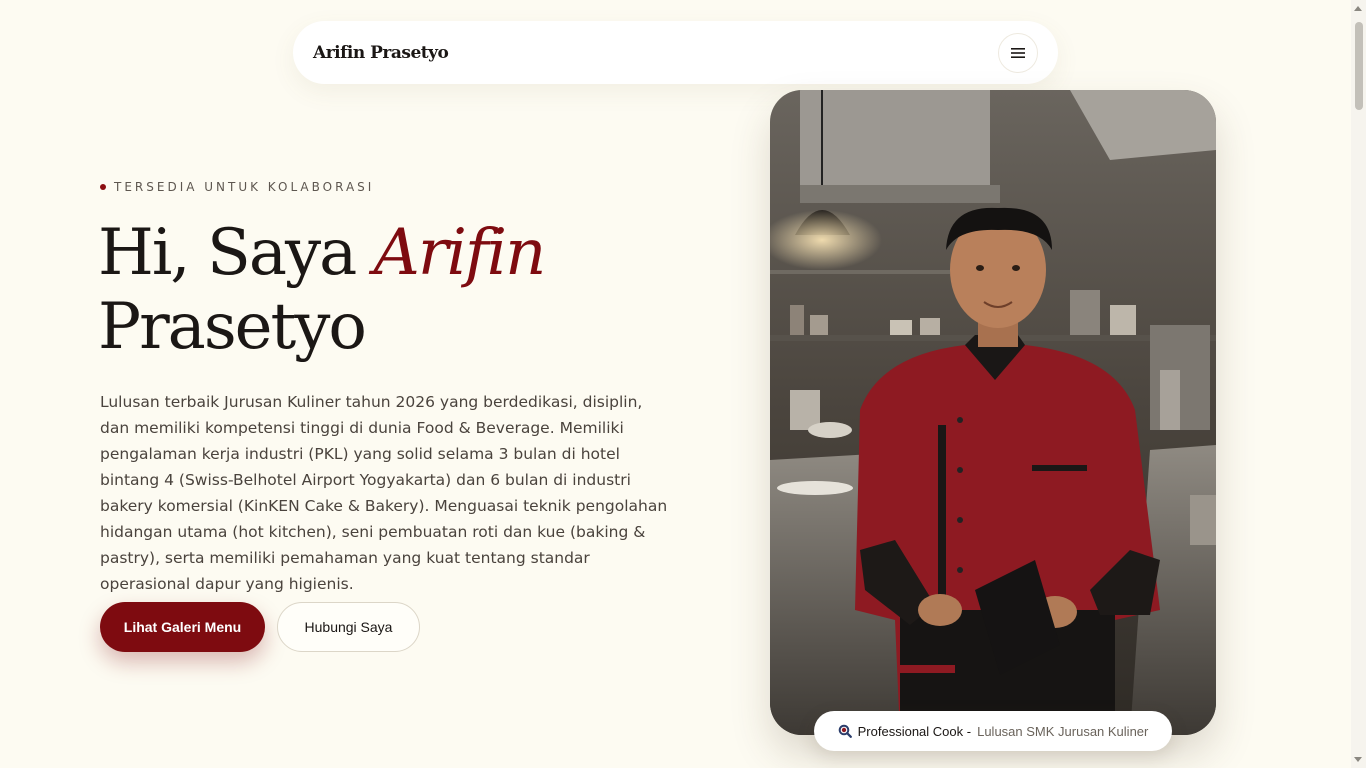  I want to click on availability-label: TERSEDIA UNTUK KOLABORASI, so click(237, 187).